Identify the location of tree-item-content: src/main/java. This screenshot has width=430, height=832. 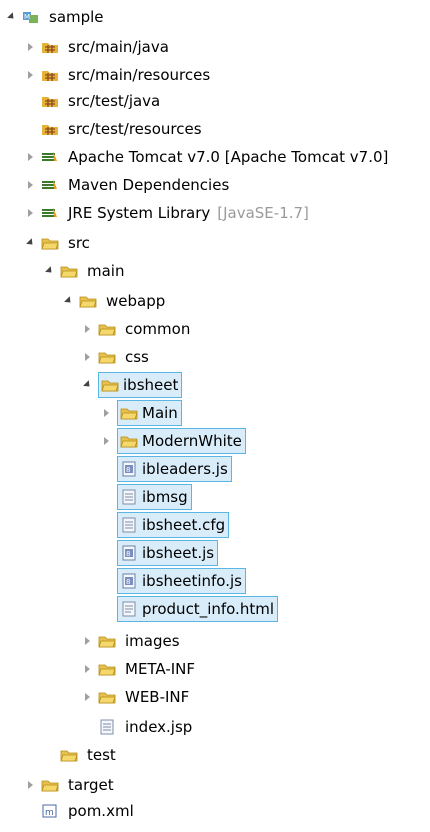
(106, 47).